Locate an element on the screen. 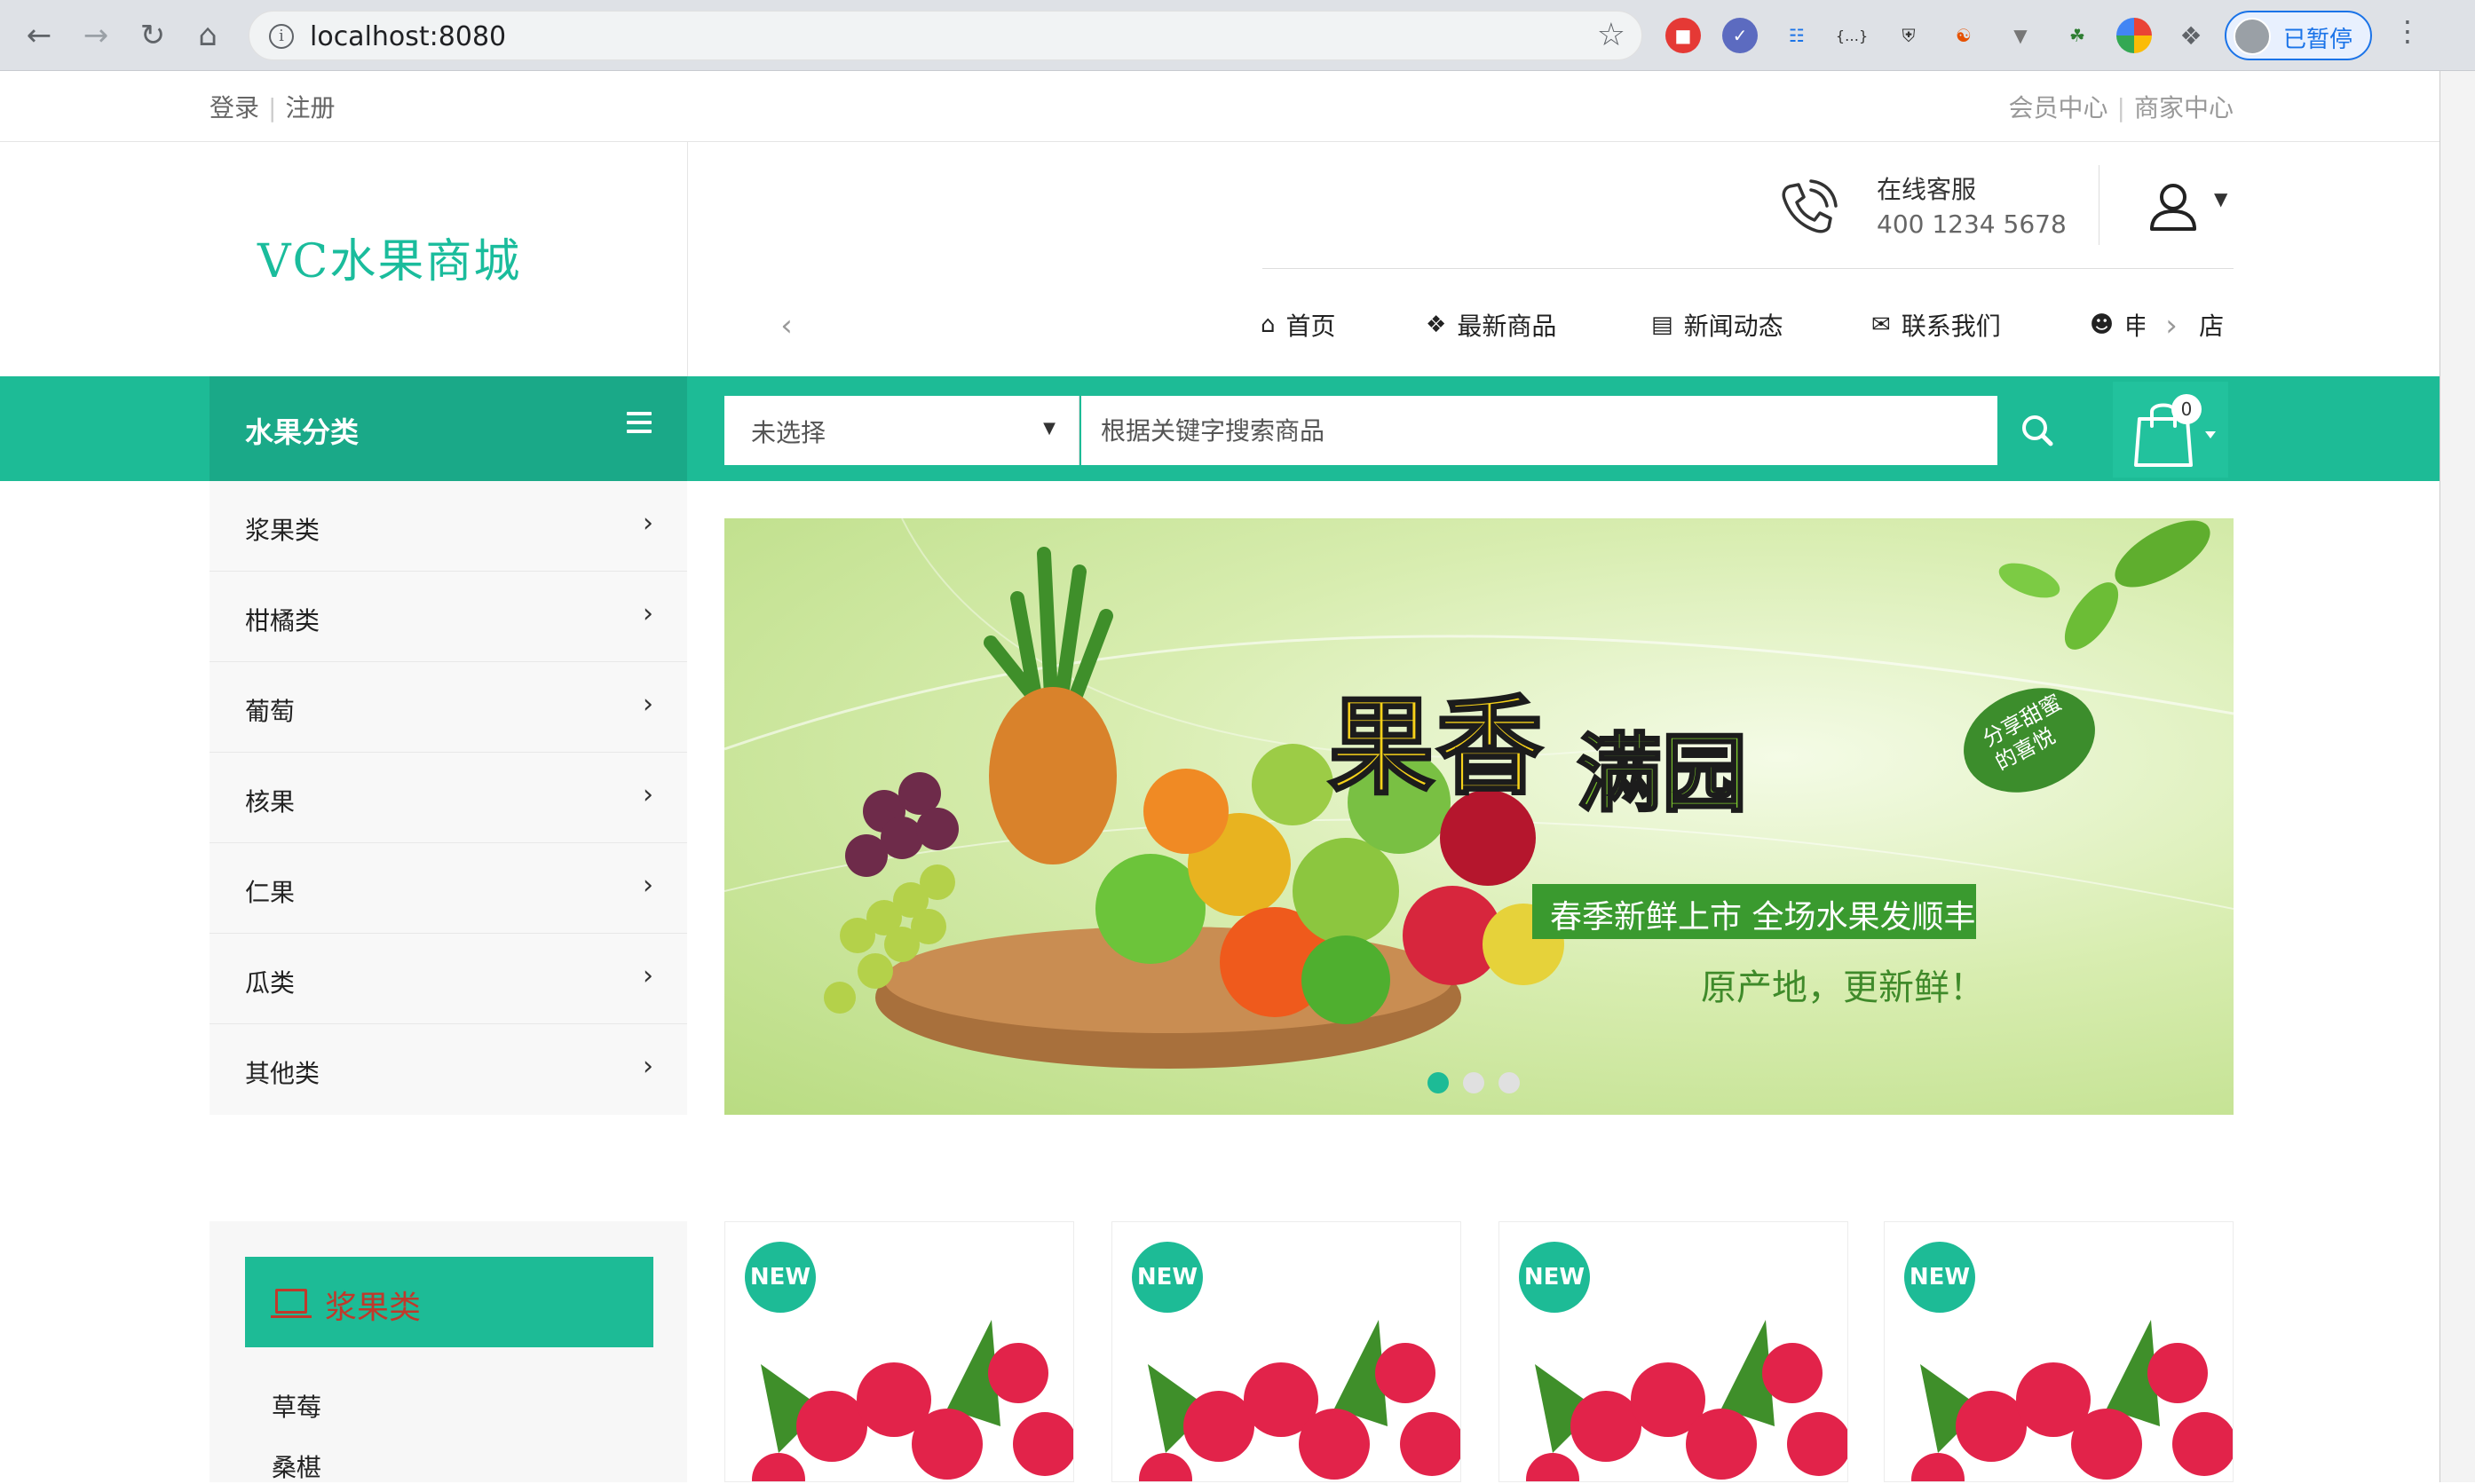 The image size is (2475, 1484). home-icon: ⌂ is located at coordinates (1268, 325).